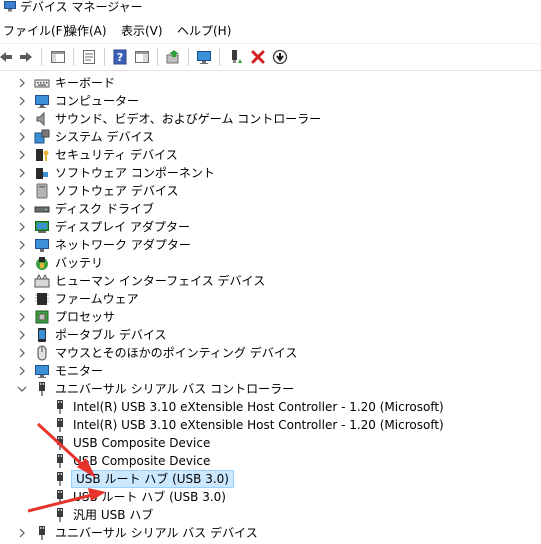 The width and height of the screenshot is (541, 544). Describe the element at coordinates (270, 533) in the screenshot. I see `tree-category: ユニバーサル シリアル バス デバイス` at that location.